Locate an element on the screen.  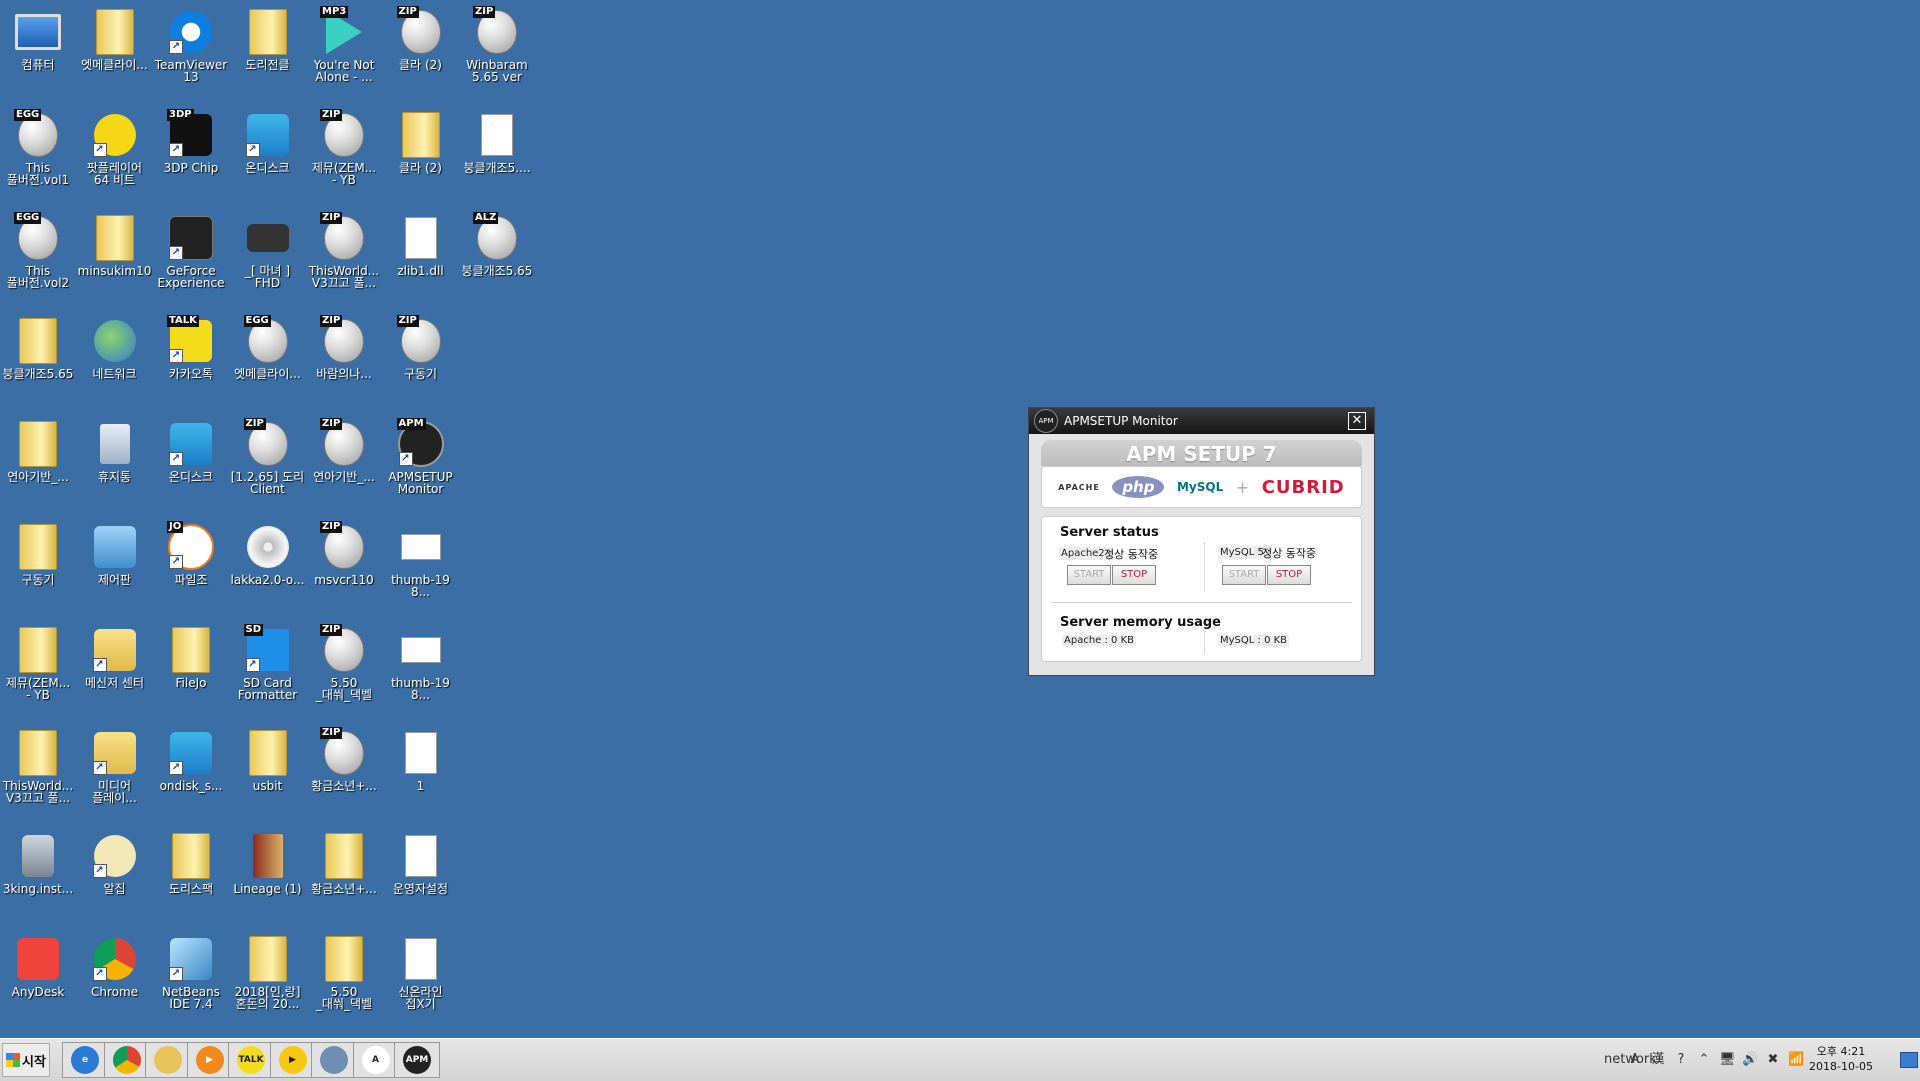
desktop-icon: usbit is located at coordinates (268, 773).